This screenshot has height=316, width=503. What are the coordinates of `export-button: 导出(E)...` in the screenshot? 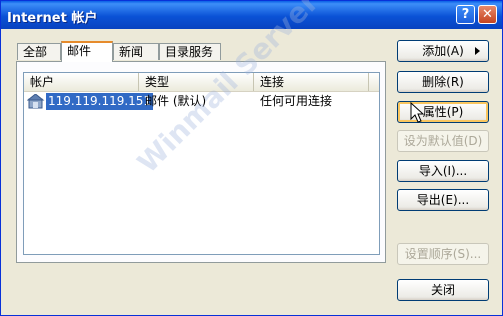 It's located at (443, 200).